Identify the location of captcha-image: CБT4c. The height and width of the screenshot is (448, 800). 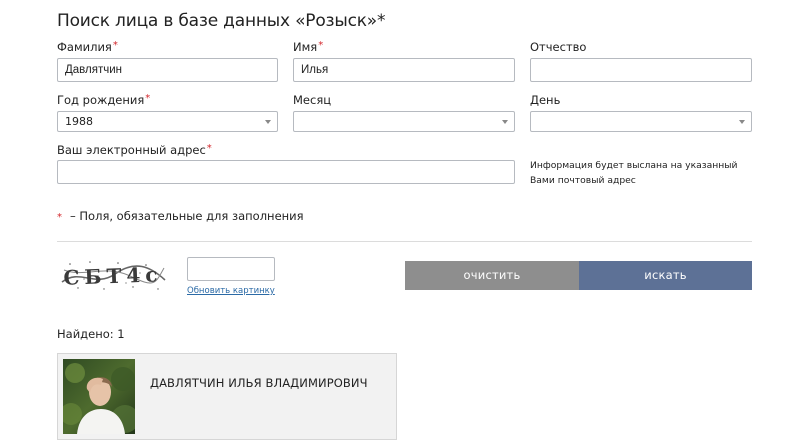
(113, 275).